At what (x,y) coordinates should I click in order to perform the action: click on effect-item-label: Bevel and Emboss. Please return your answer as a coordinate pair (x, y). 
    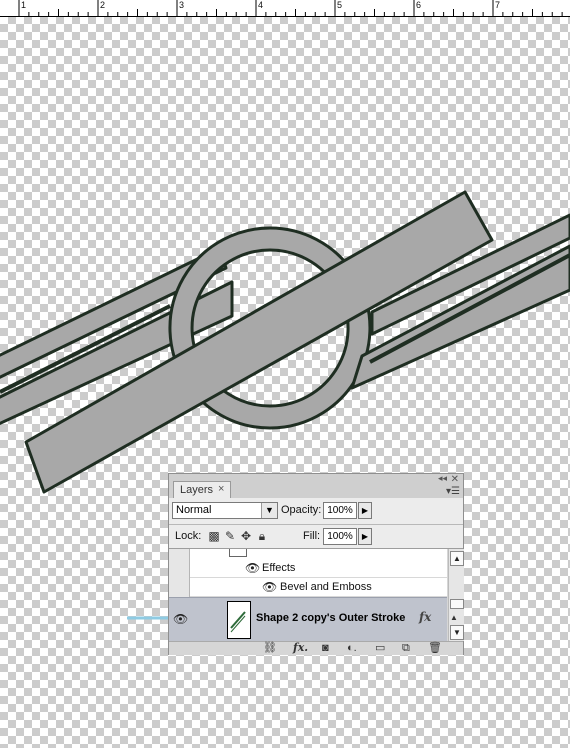
    Looking at the image, I should click on (326, 587).